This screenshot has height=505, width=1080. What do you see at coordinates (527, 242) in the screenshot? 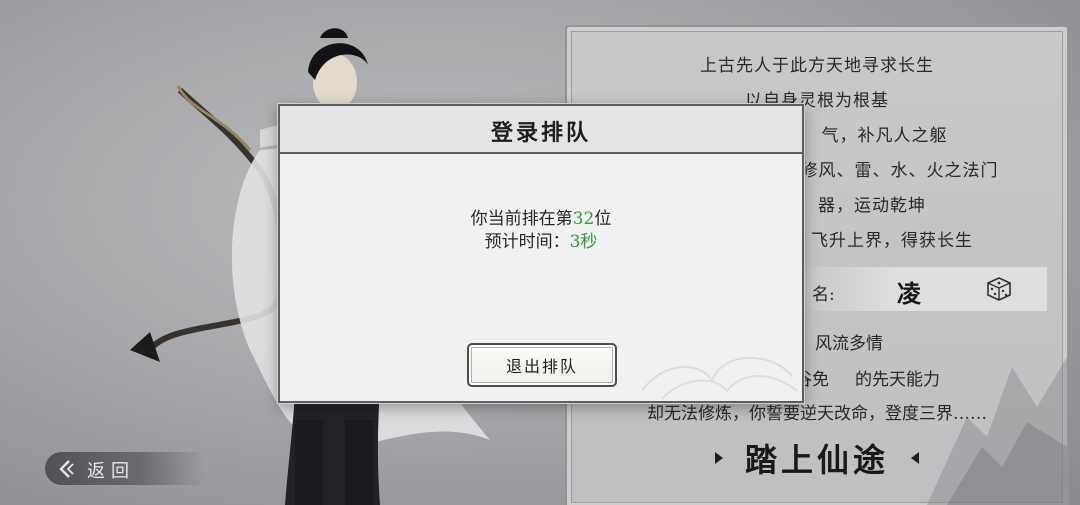
I see `time-prefix: 预计时间：` at bounding box center [527, 242].